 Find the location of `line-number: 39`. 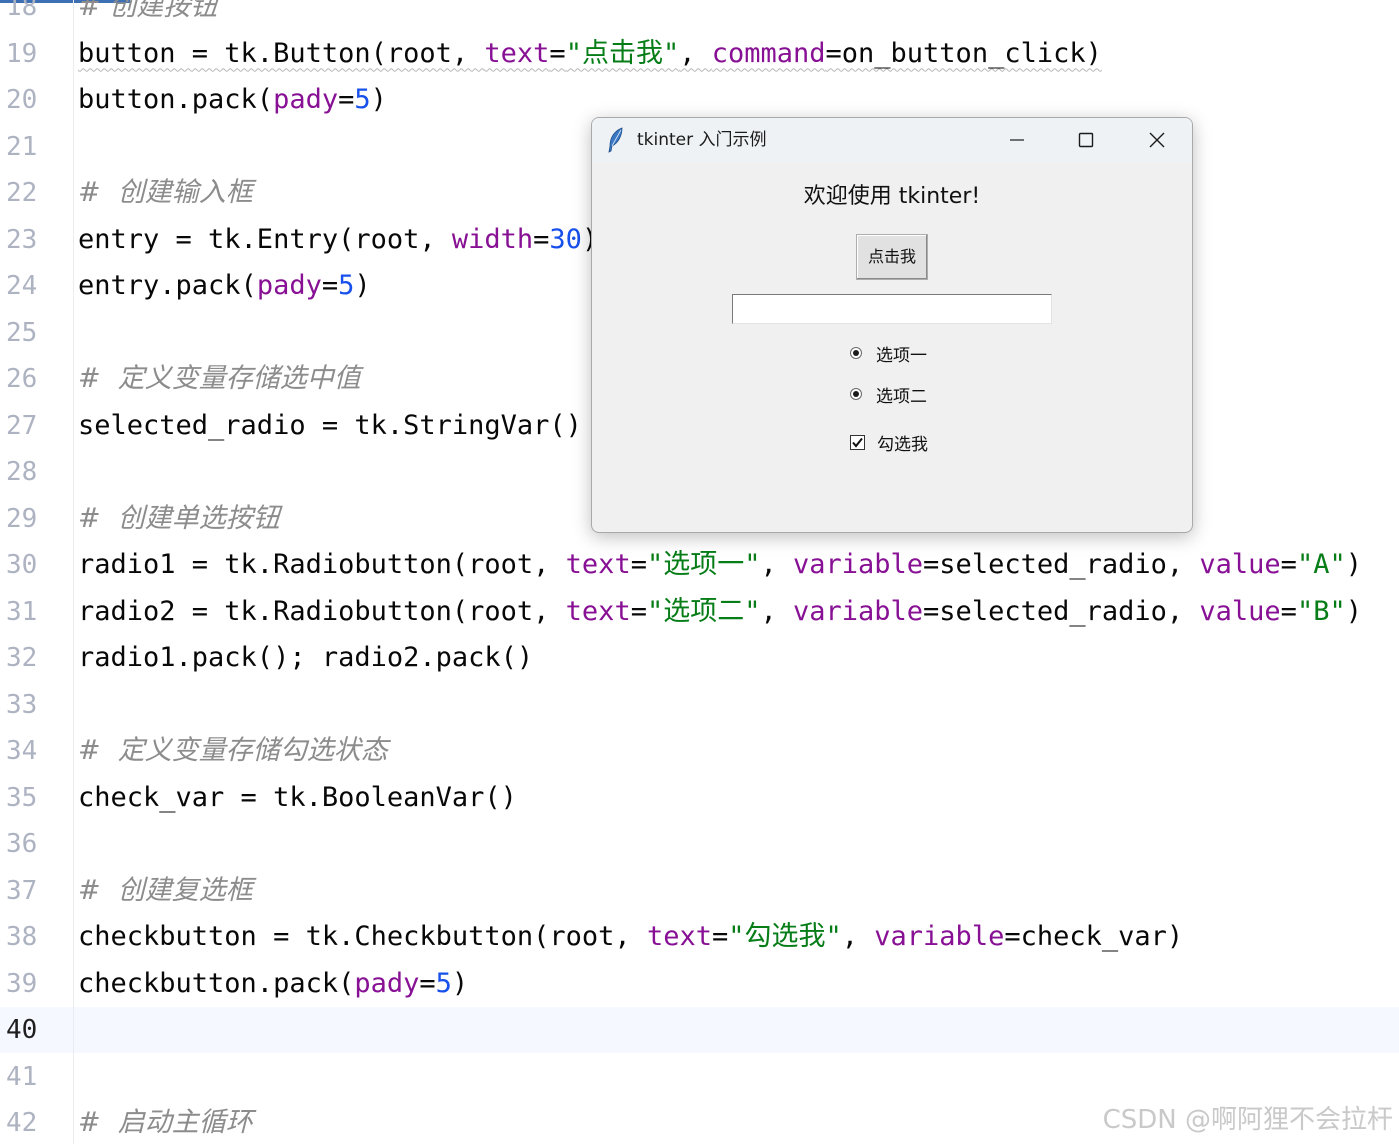

line-number: 39 is located at coordinates (22, 983).